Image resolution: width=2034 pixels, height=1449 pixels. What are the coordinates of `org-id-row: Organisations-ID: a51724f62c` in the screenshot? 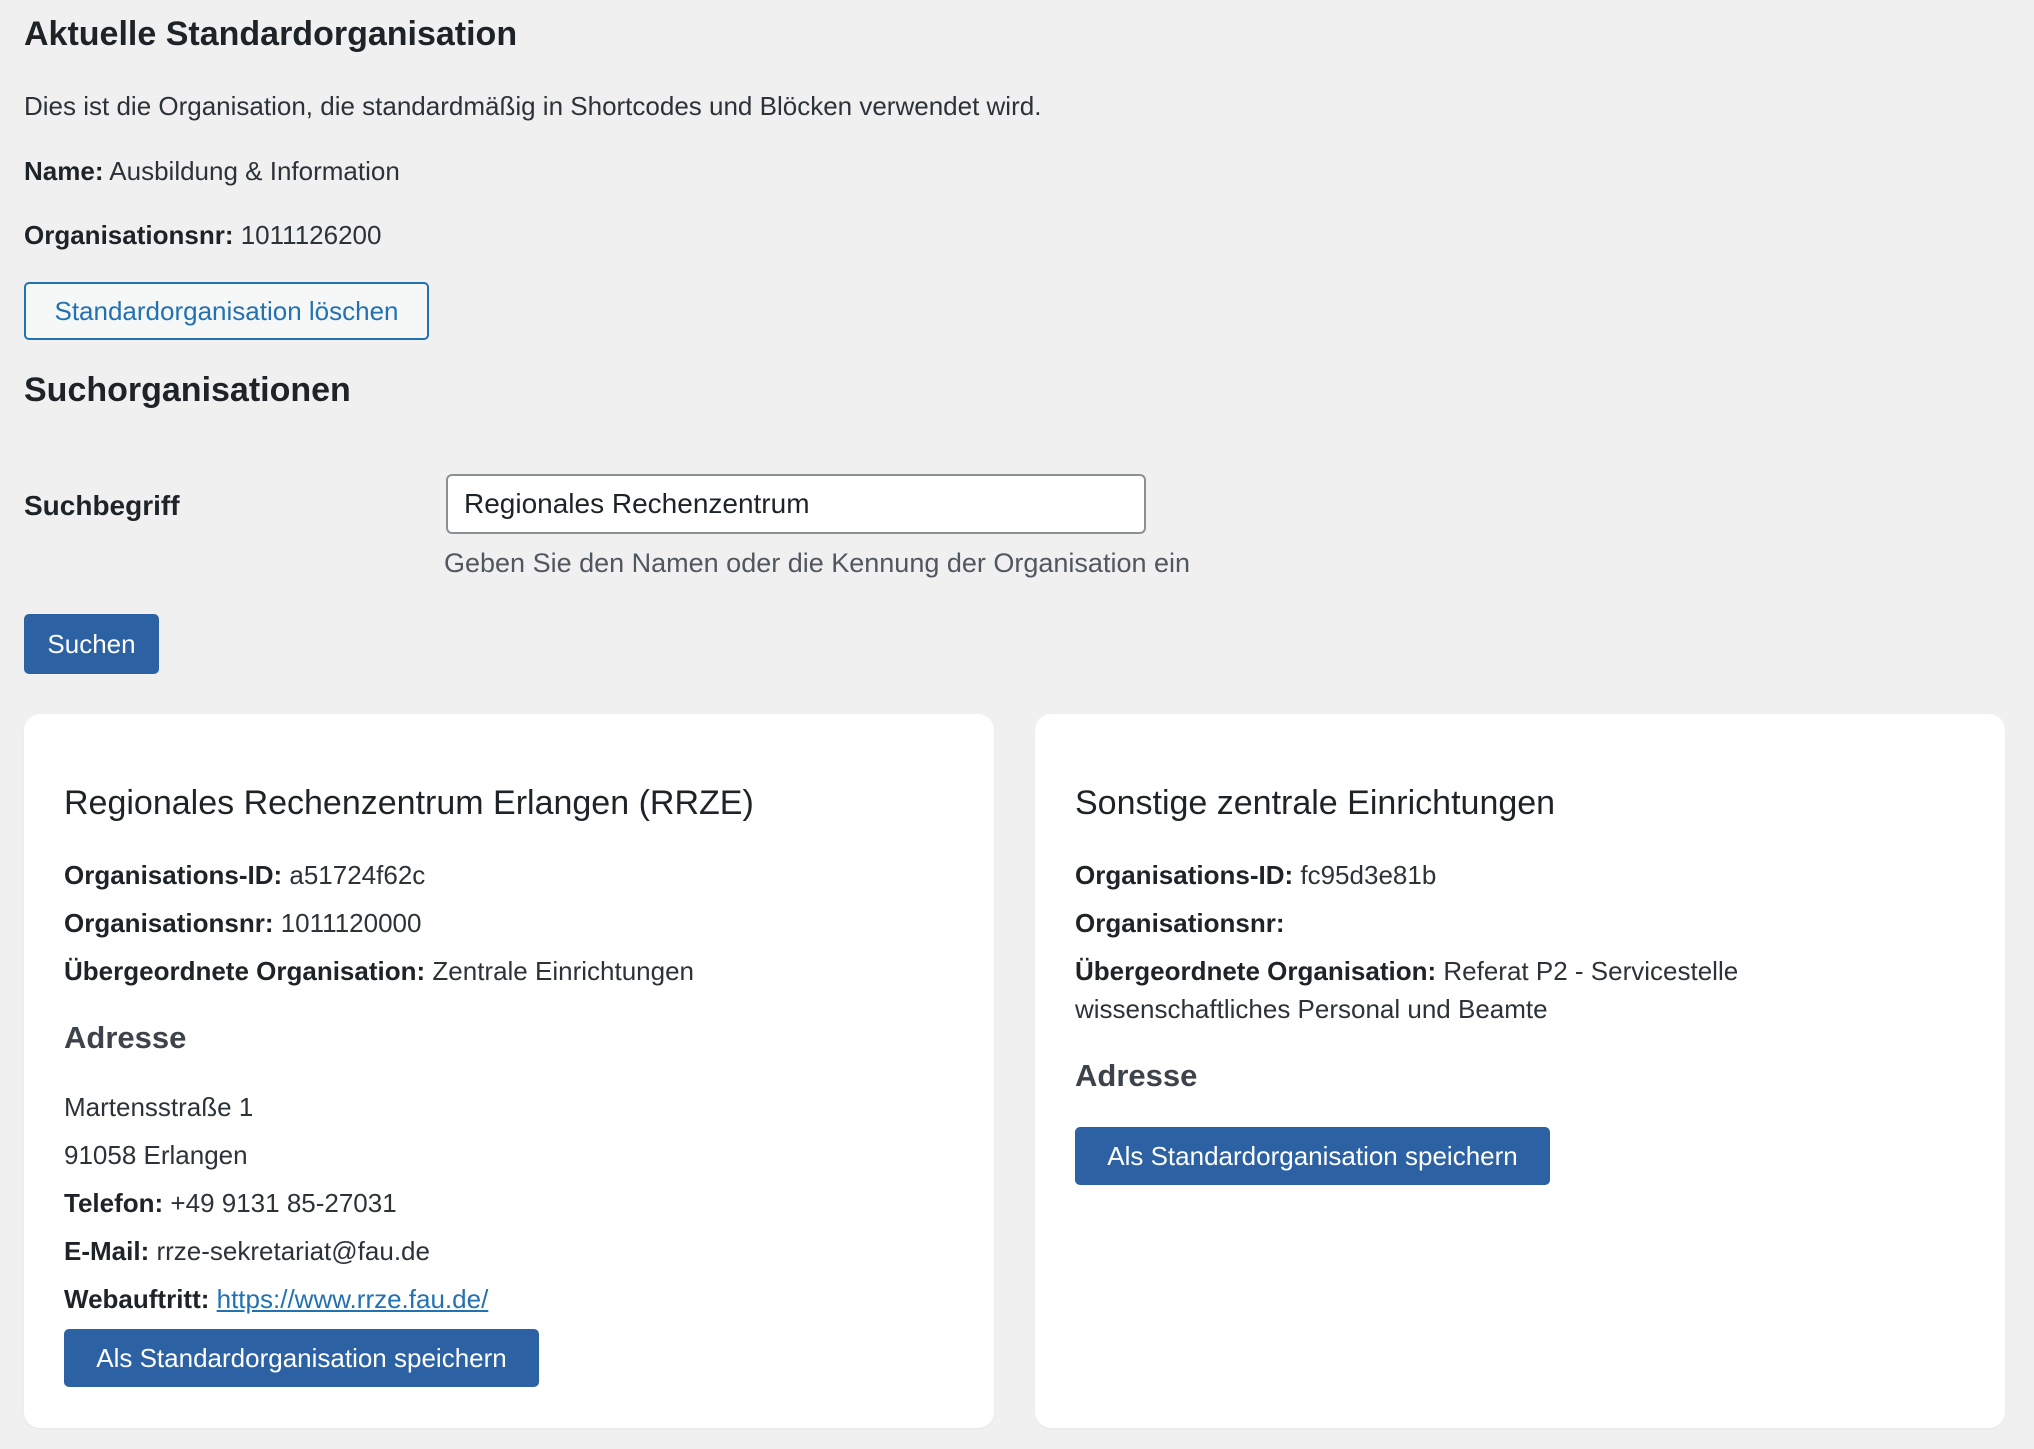 It's located at (244, 875).